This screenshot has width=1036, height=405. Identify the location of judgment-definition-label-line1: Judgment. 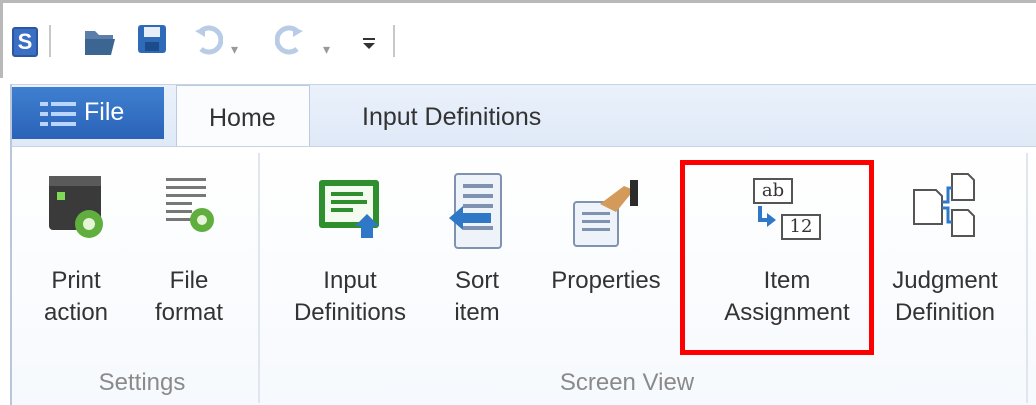
(945, 280).